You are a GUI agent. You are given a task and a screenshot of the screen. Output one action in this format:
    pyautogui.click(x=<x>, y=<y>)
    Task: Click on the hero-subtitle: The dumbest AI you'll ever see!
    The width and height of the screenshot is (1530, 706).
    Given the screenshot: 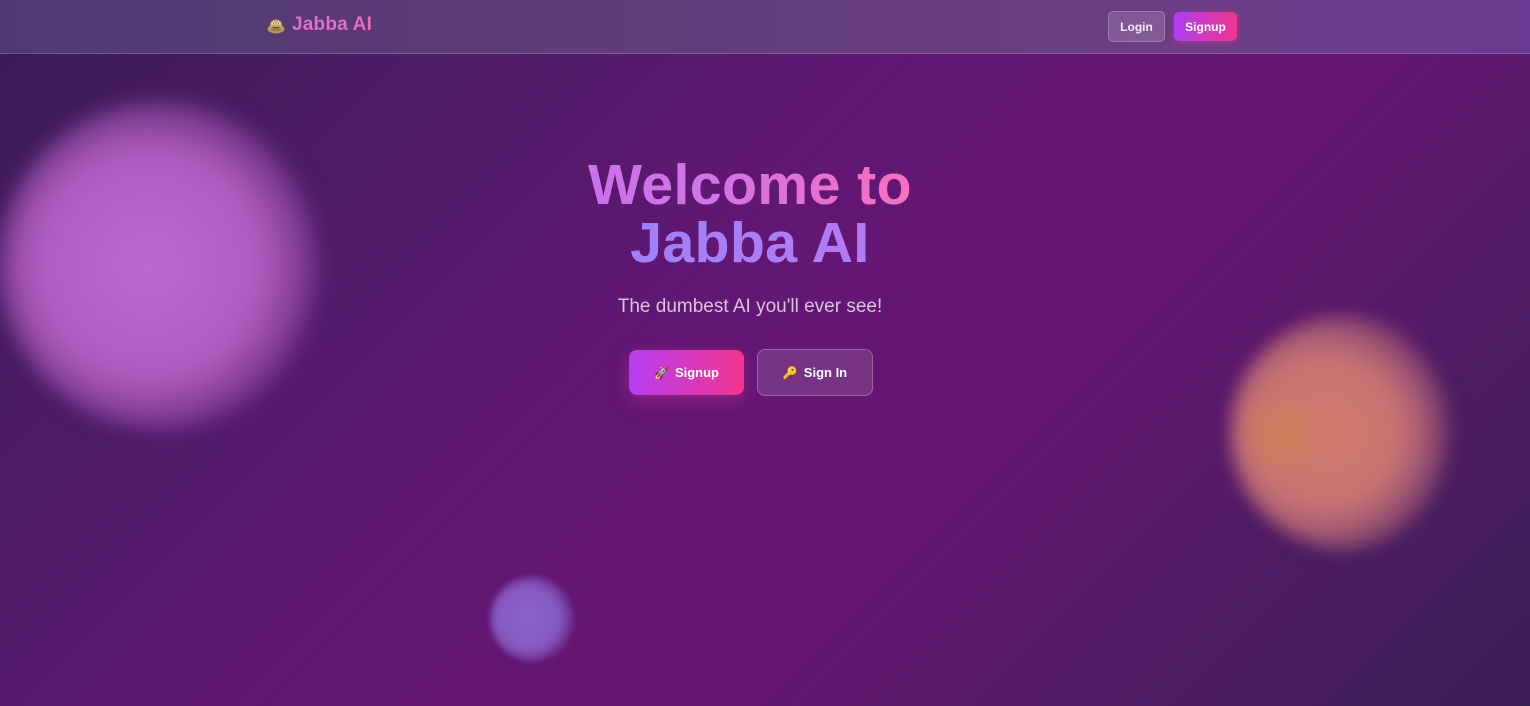 What is the action you would take?
    pyautogui.click(x=750, y=306)
    